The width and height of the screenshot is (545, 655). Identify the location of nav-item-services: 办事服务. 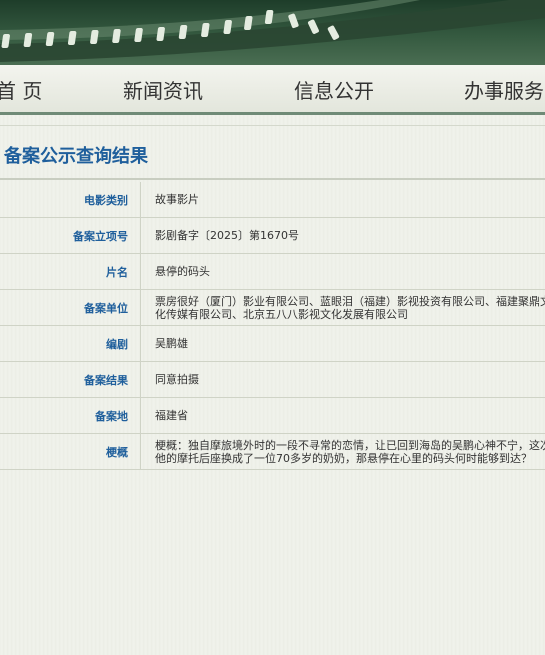
(504, 89).